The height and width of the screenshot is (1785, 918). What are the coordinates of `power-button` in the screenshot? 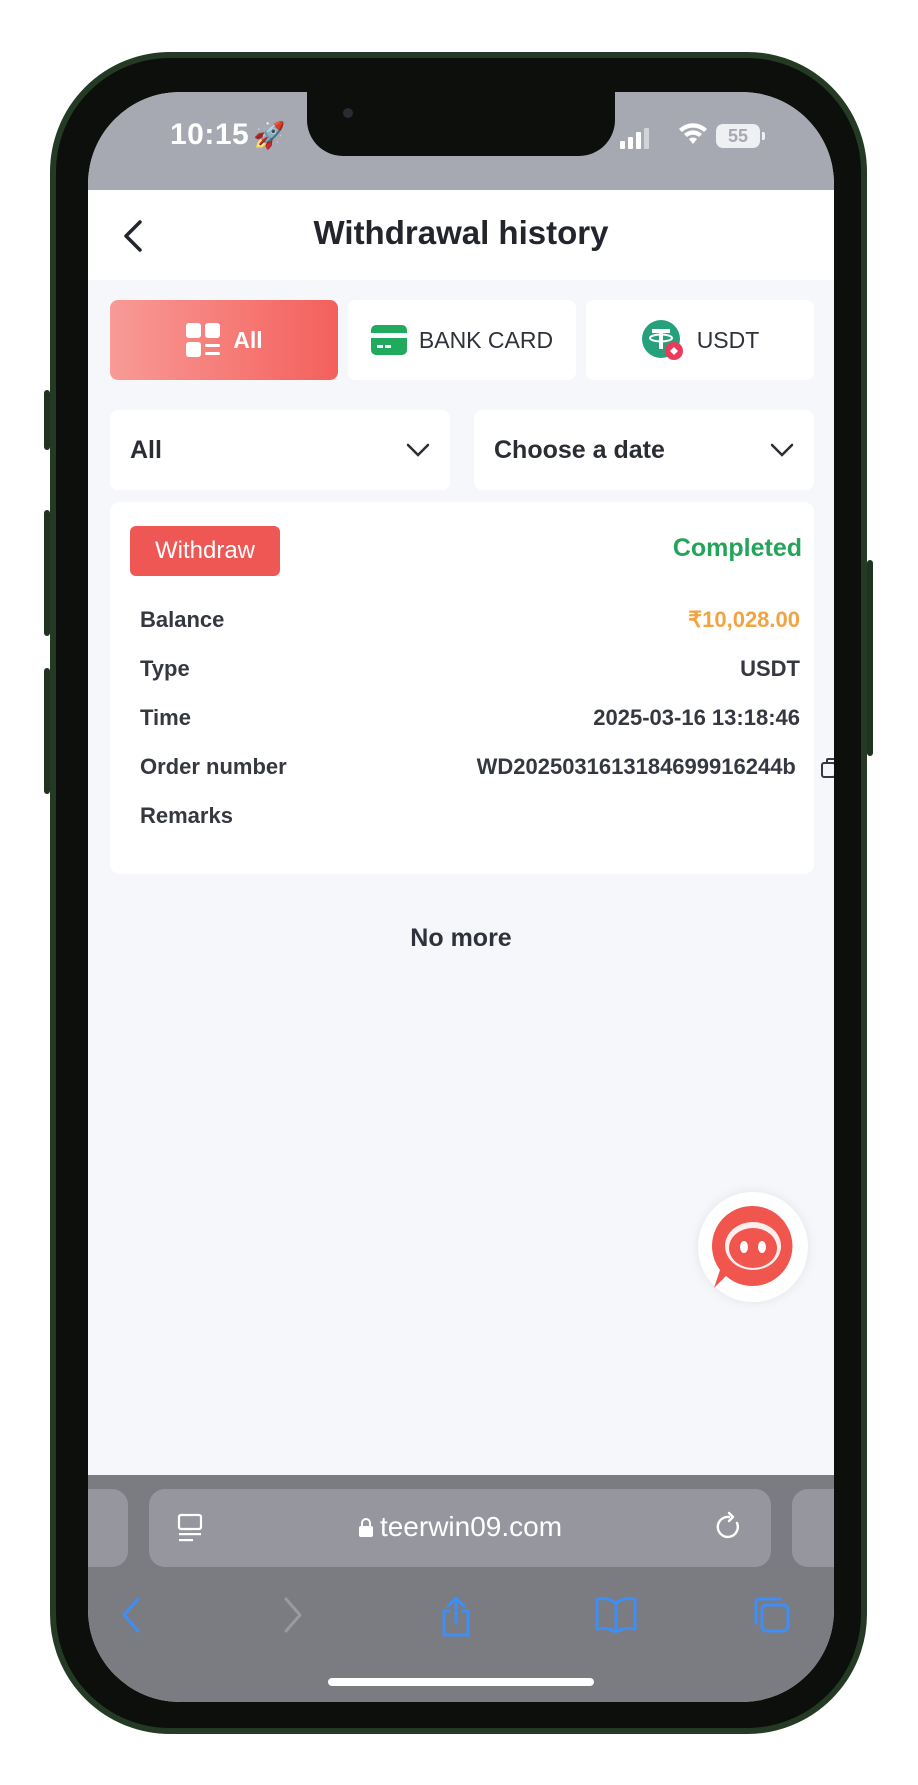 It's located at (870, 658).